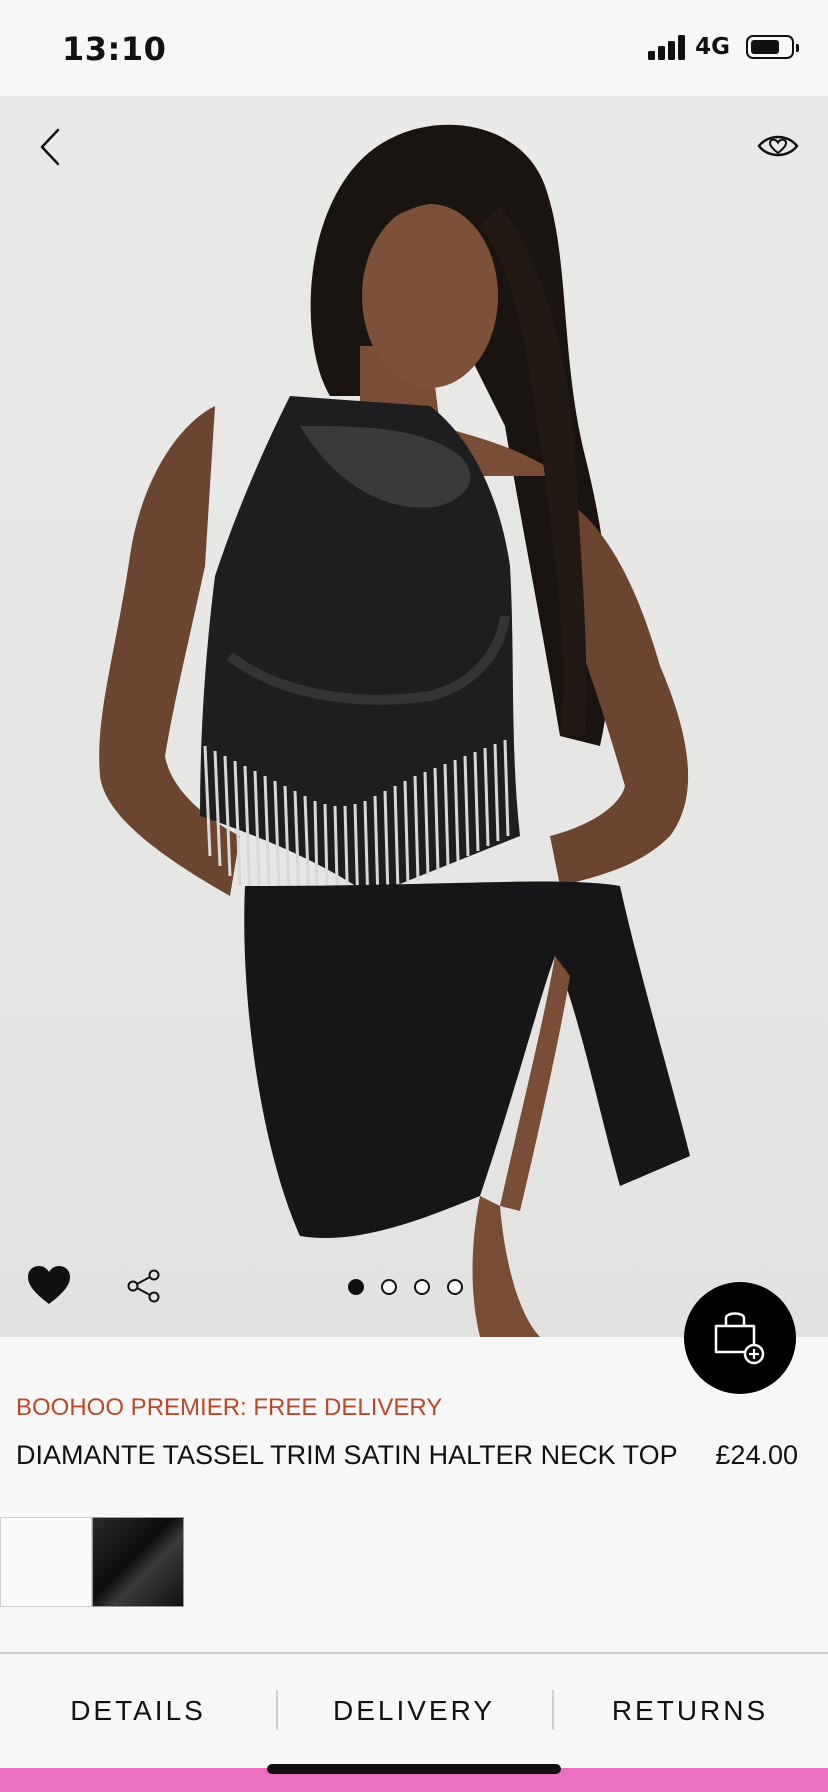 The image size is (828, 1792). I want to click on status-bar: 13:10 4G, so click(414, 48).